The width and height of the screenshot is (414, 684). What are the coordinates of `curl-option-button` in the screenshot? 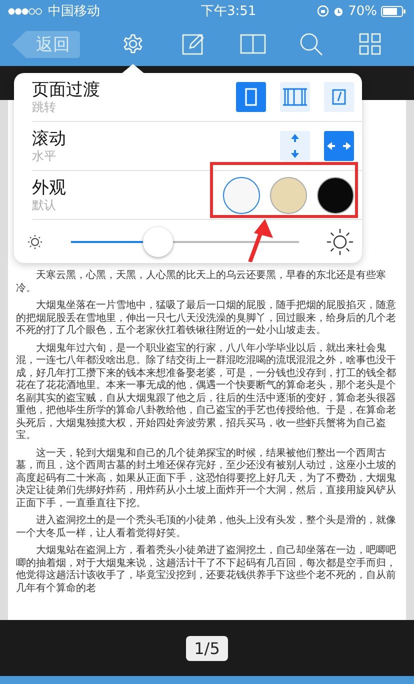 It's located at (339, 97).